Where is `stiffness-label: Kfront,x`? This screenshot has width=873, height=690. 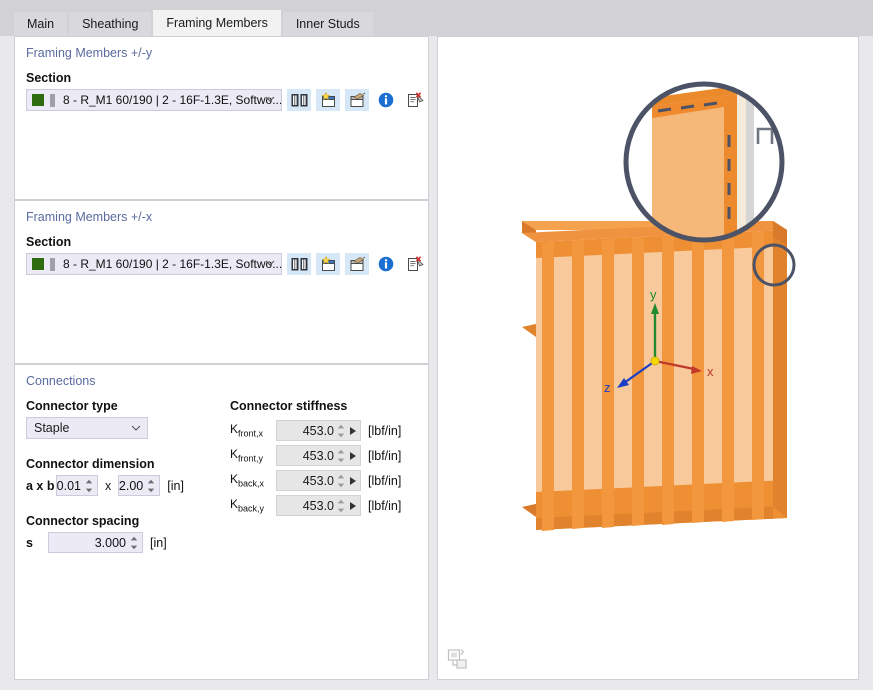 stiffness-label: Kfront,x is located at coordinates (253, 430).